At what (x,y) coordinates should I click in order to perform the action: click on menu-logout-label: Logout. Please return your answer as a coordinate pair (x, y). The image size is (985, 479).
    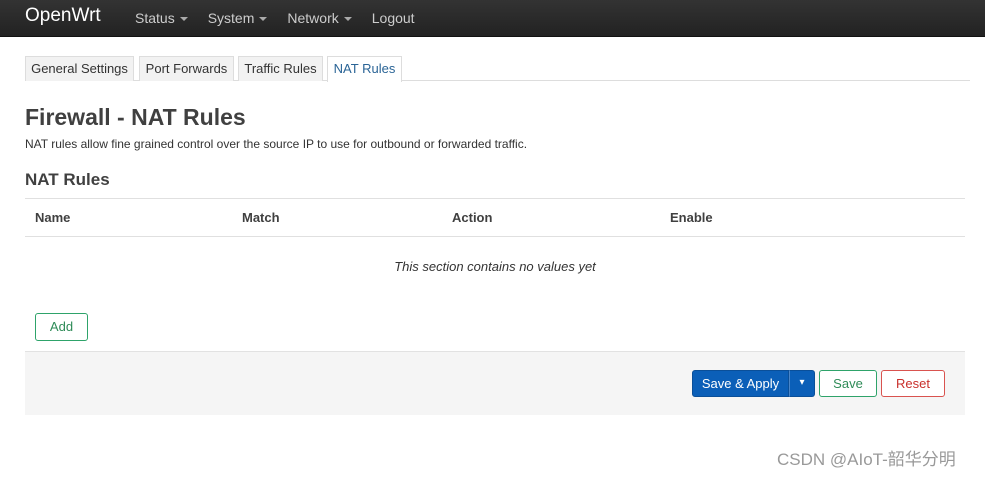
    Looking at the image, I should click on (393, 18).